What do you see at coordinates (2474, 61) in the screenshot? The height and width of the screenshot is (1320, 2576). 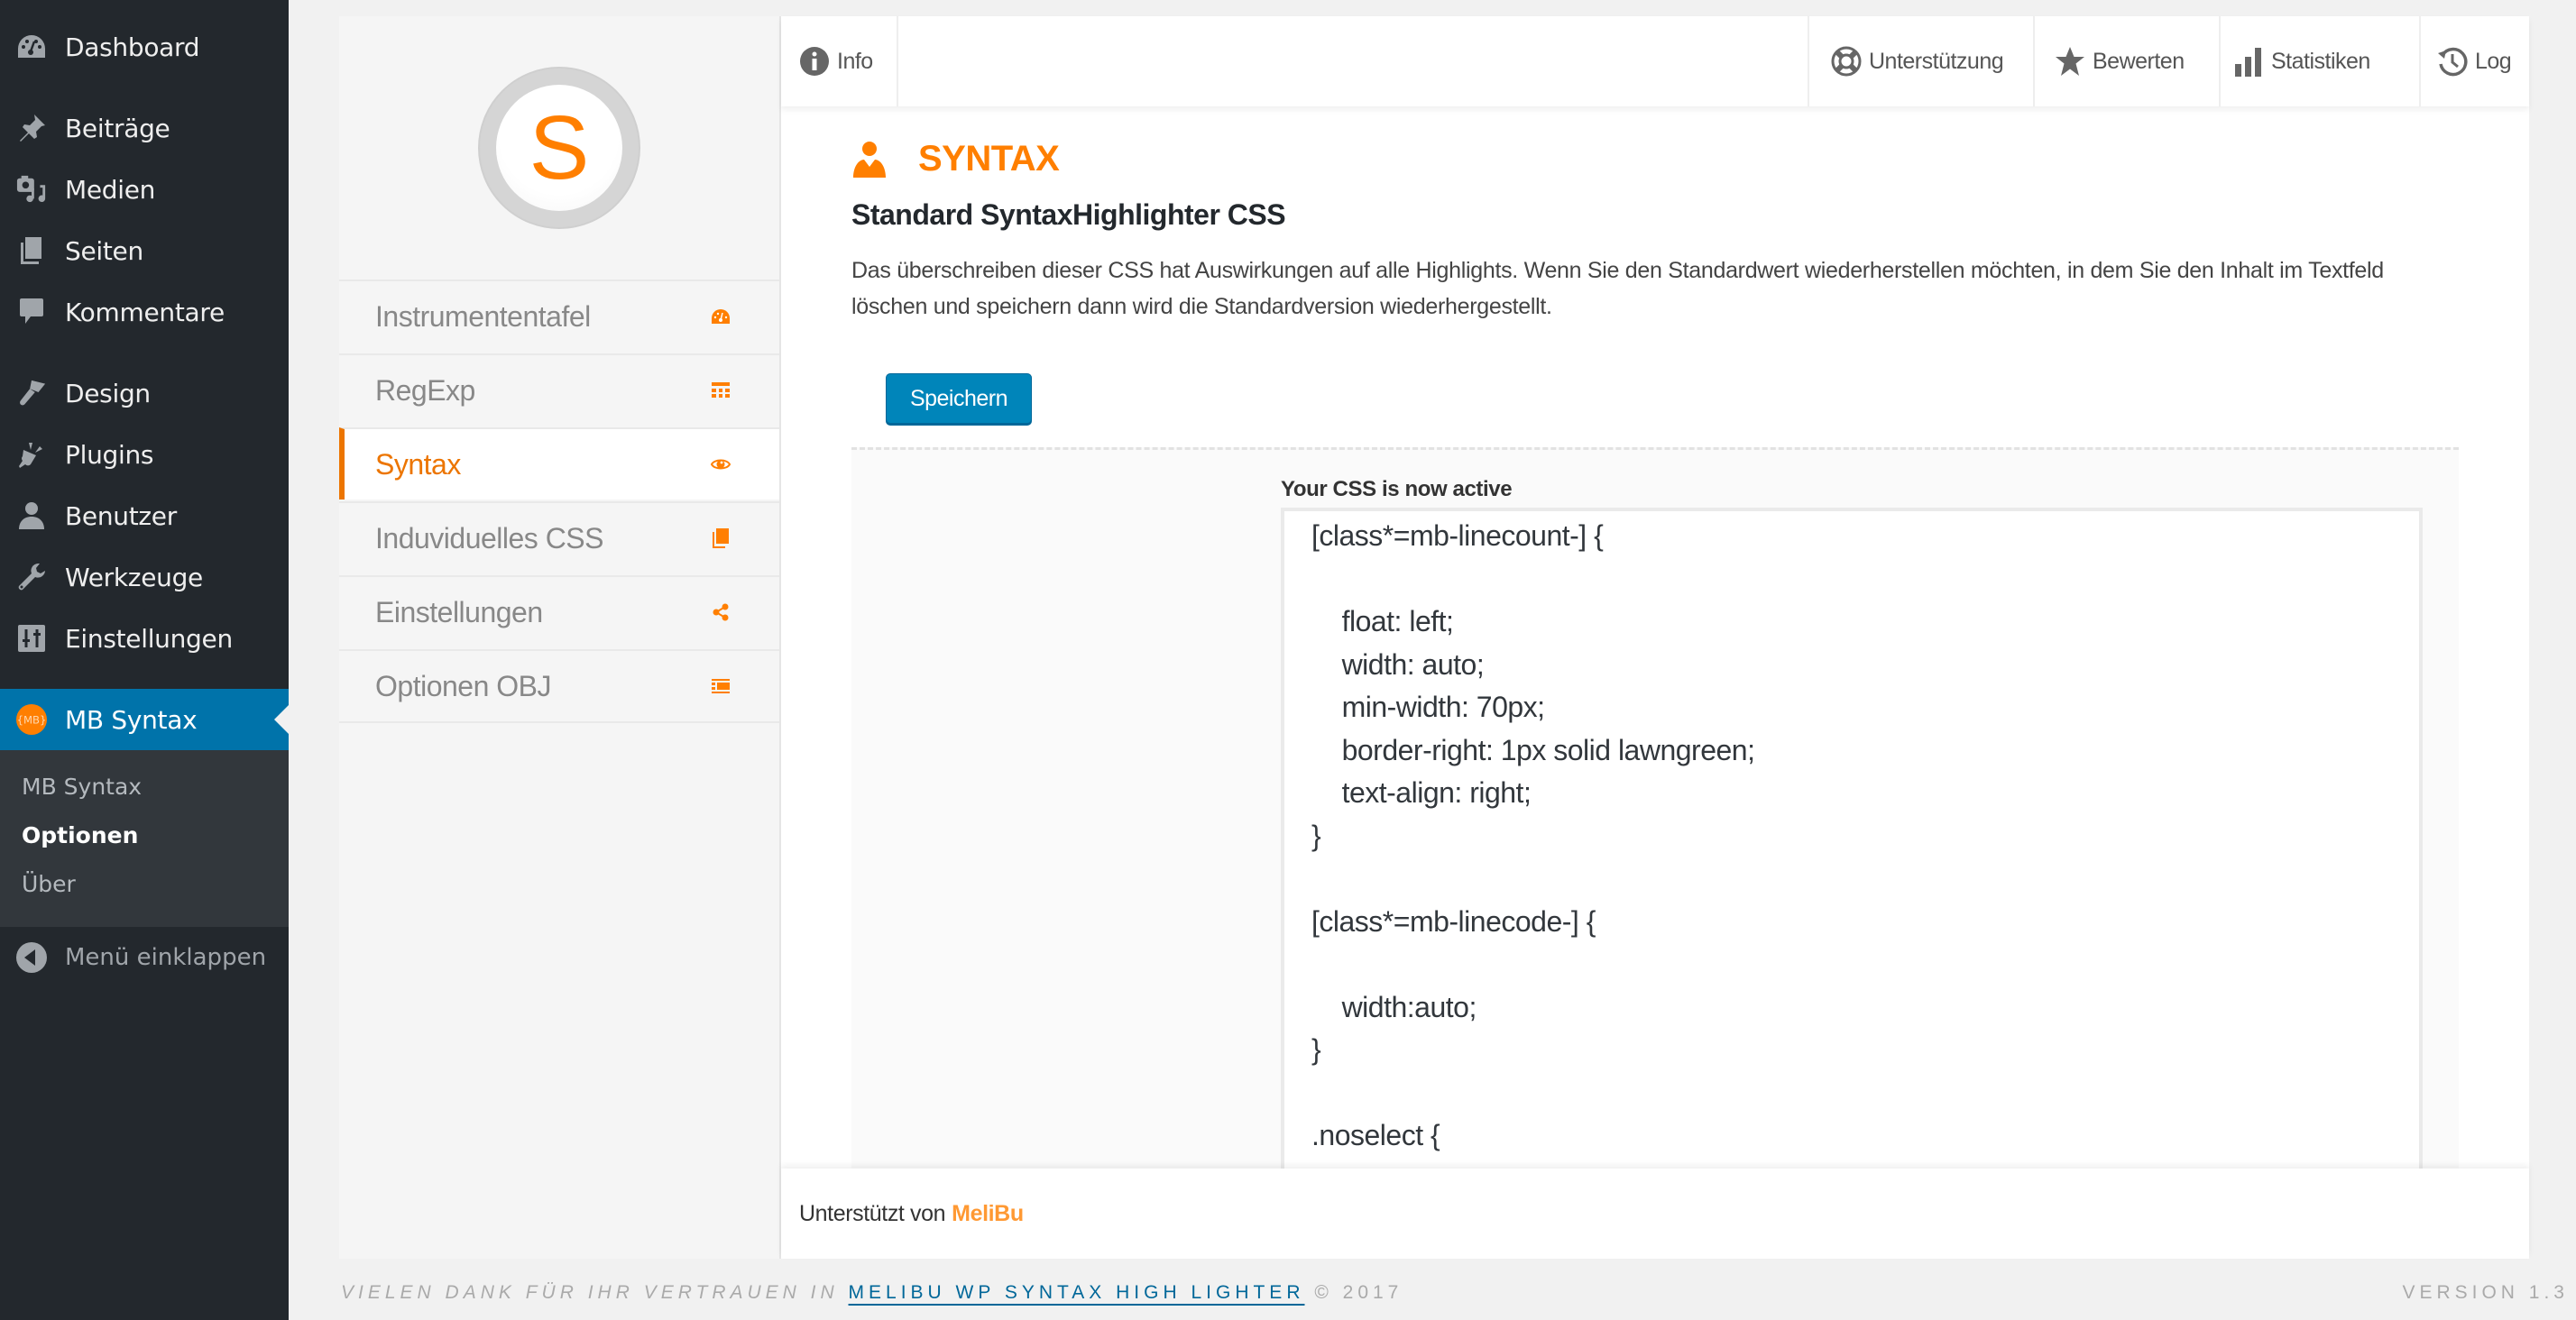 I see `log-button: Log` at bounding box center [2474, 61].